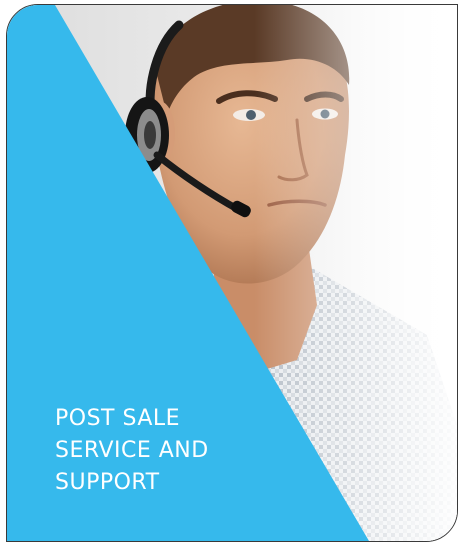  Describe the element at coordinates (107, 482) in the screenshot. I see `card-title-line-3: SUPPORT` at that location.